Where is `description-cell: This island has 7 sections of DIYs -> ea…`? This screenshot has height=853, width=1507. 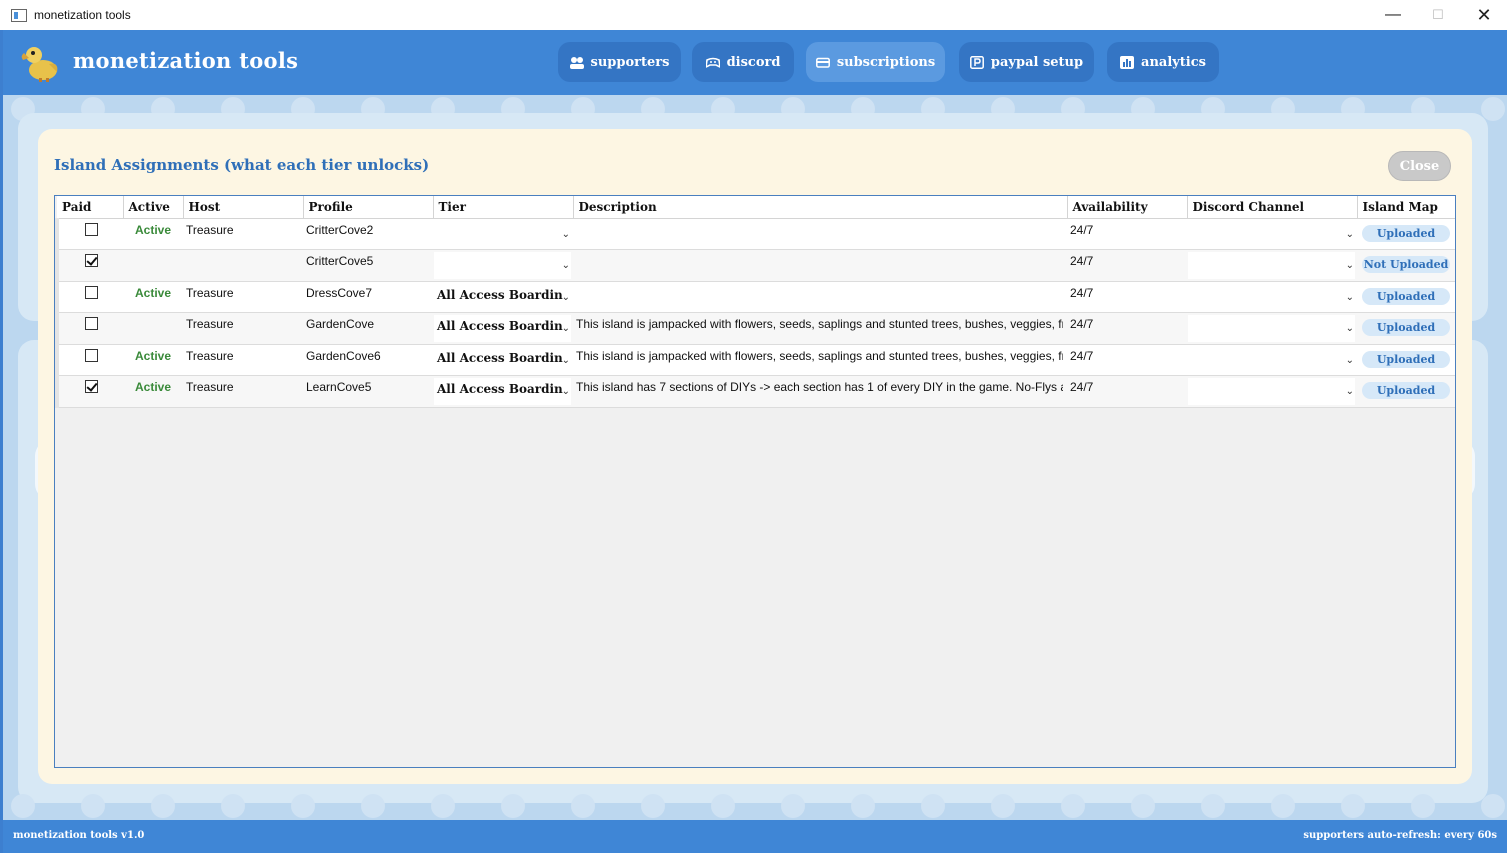
description-cell: This island has 7 sections of DIYs -> ea… is located at coordinates (818, 387).